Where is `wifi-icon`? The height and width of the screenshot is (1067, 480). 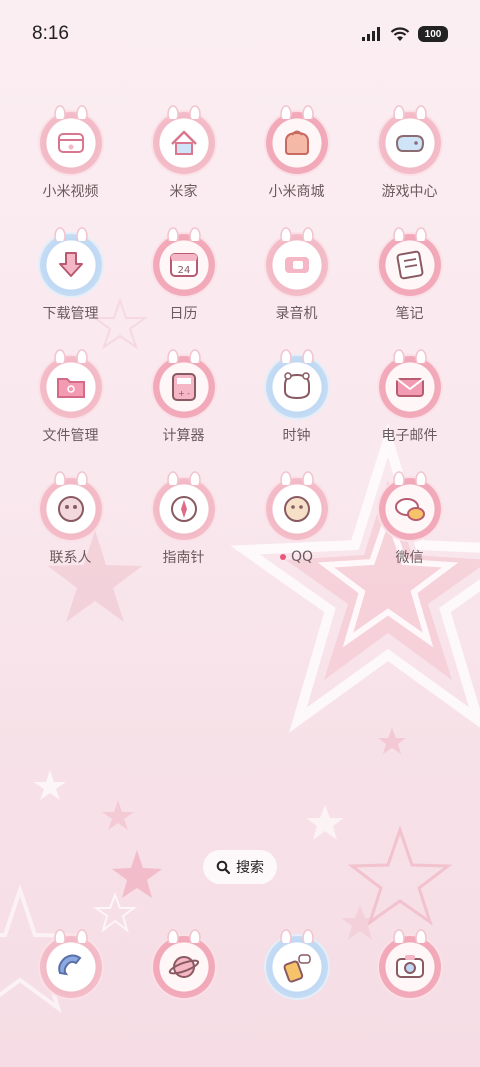 wifi-icon is located at coordinates (400, 33).